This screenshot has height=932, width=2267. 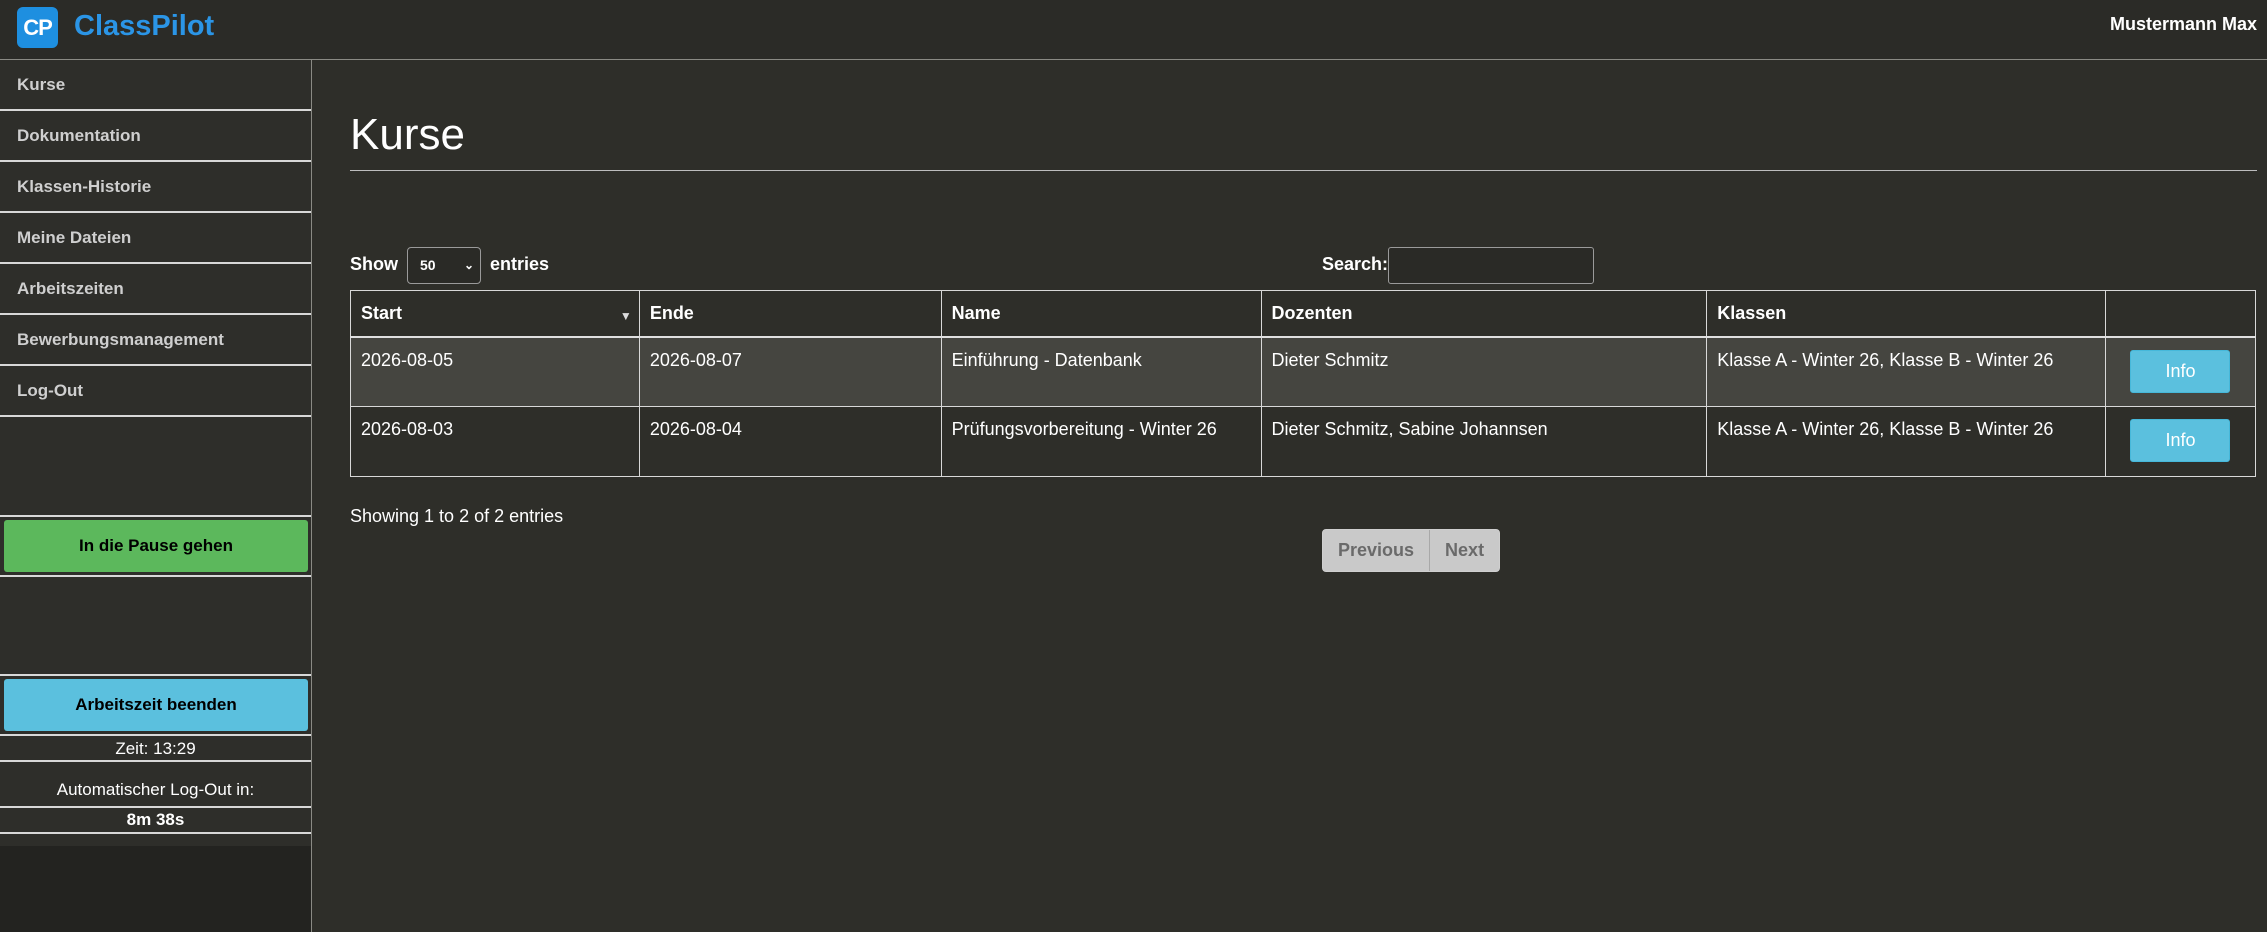 What do you see at coordinates (1101, 371) in the screenshot?
I see `cell-name: Einführung - Datenbank` at bounding box center [1101, 371].